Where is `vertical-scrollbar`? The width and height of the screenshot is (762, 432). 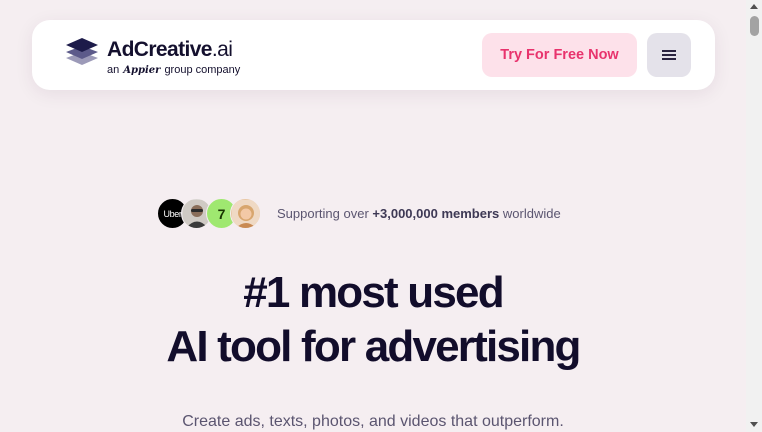 vertical-scrollbar is located at coordinates (754, 216).